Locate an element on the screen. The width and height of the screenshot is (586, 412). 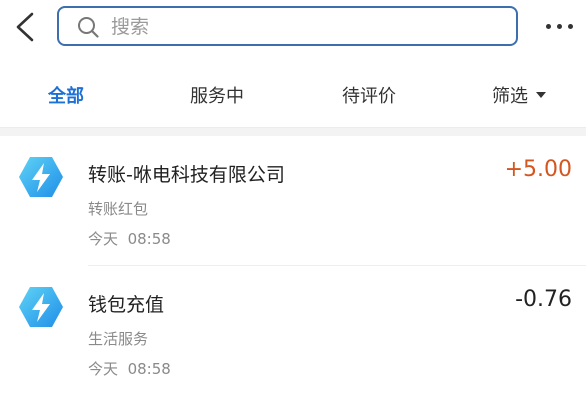
section-divider is located at coordinates (293, 131).